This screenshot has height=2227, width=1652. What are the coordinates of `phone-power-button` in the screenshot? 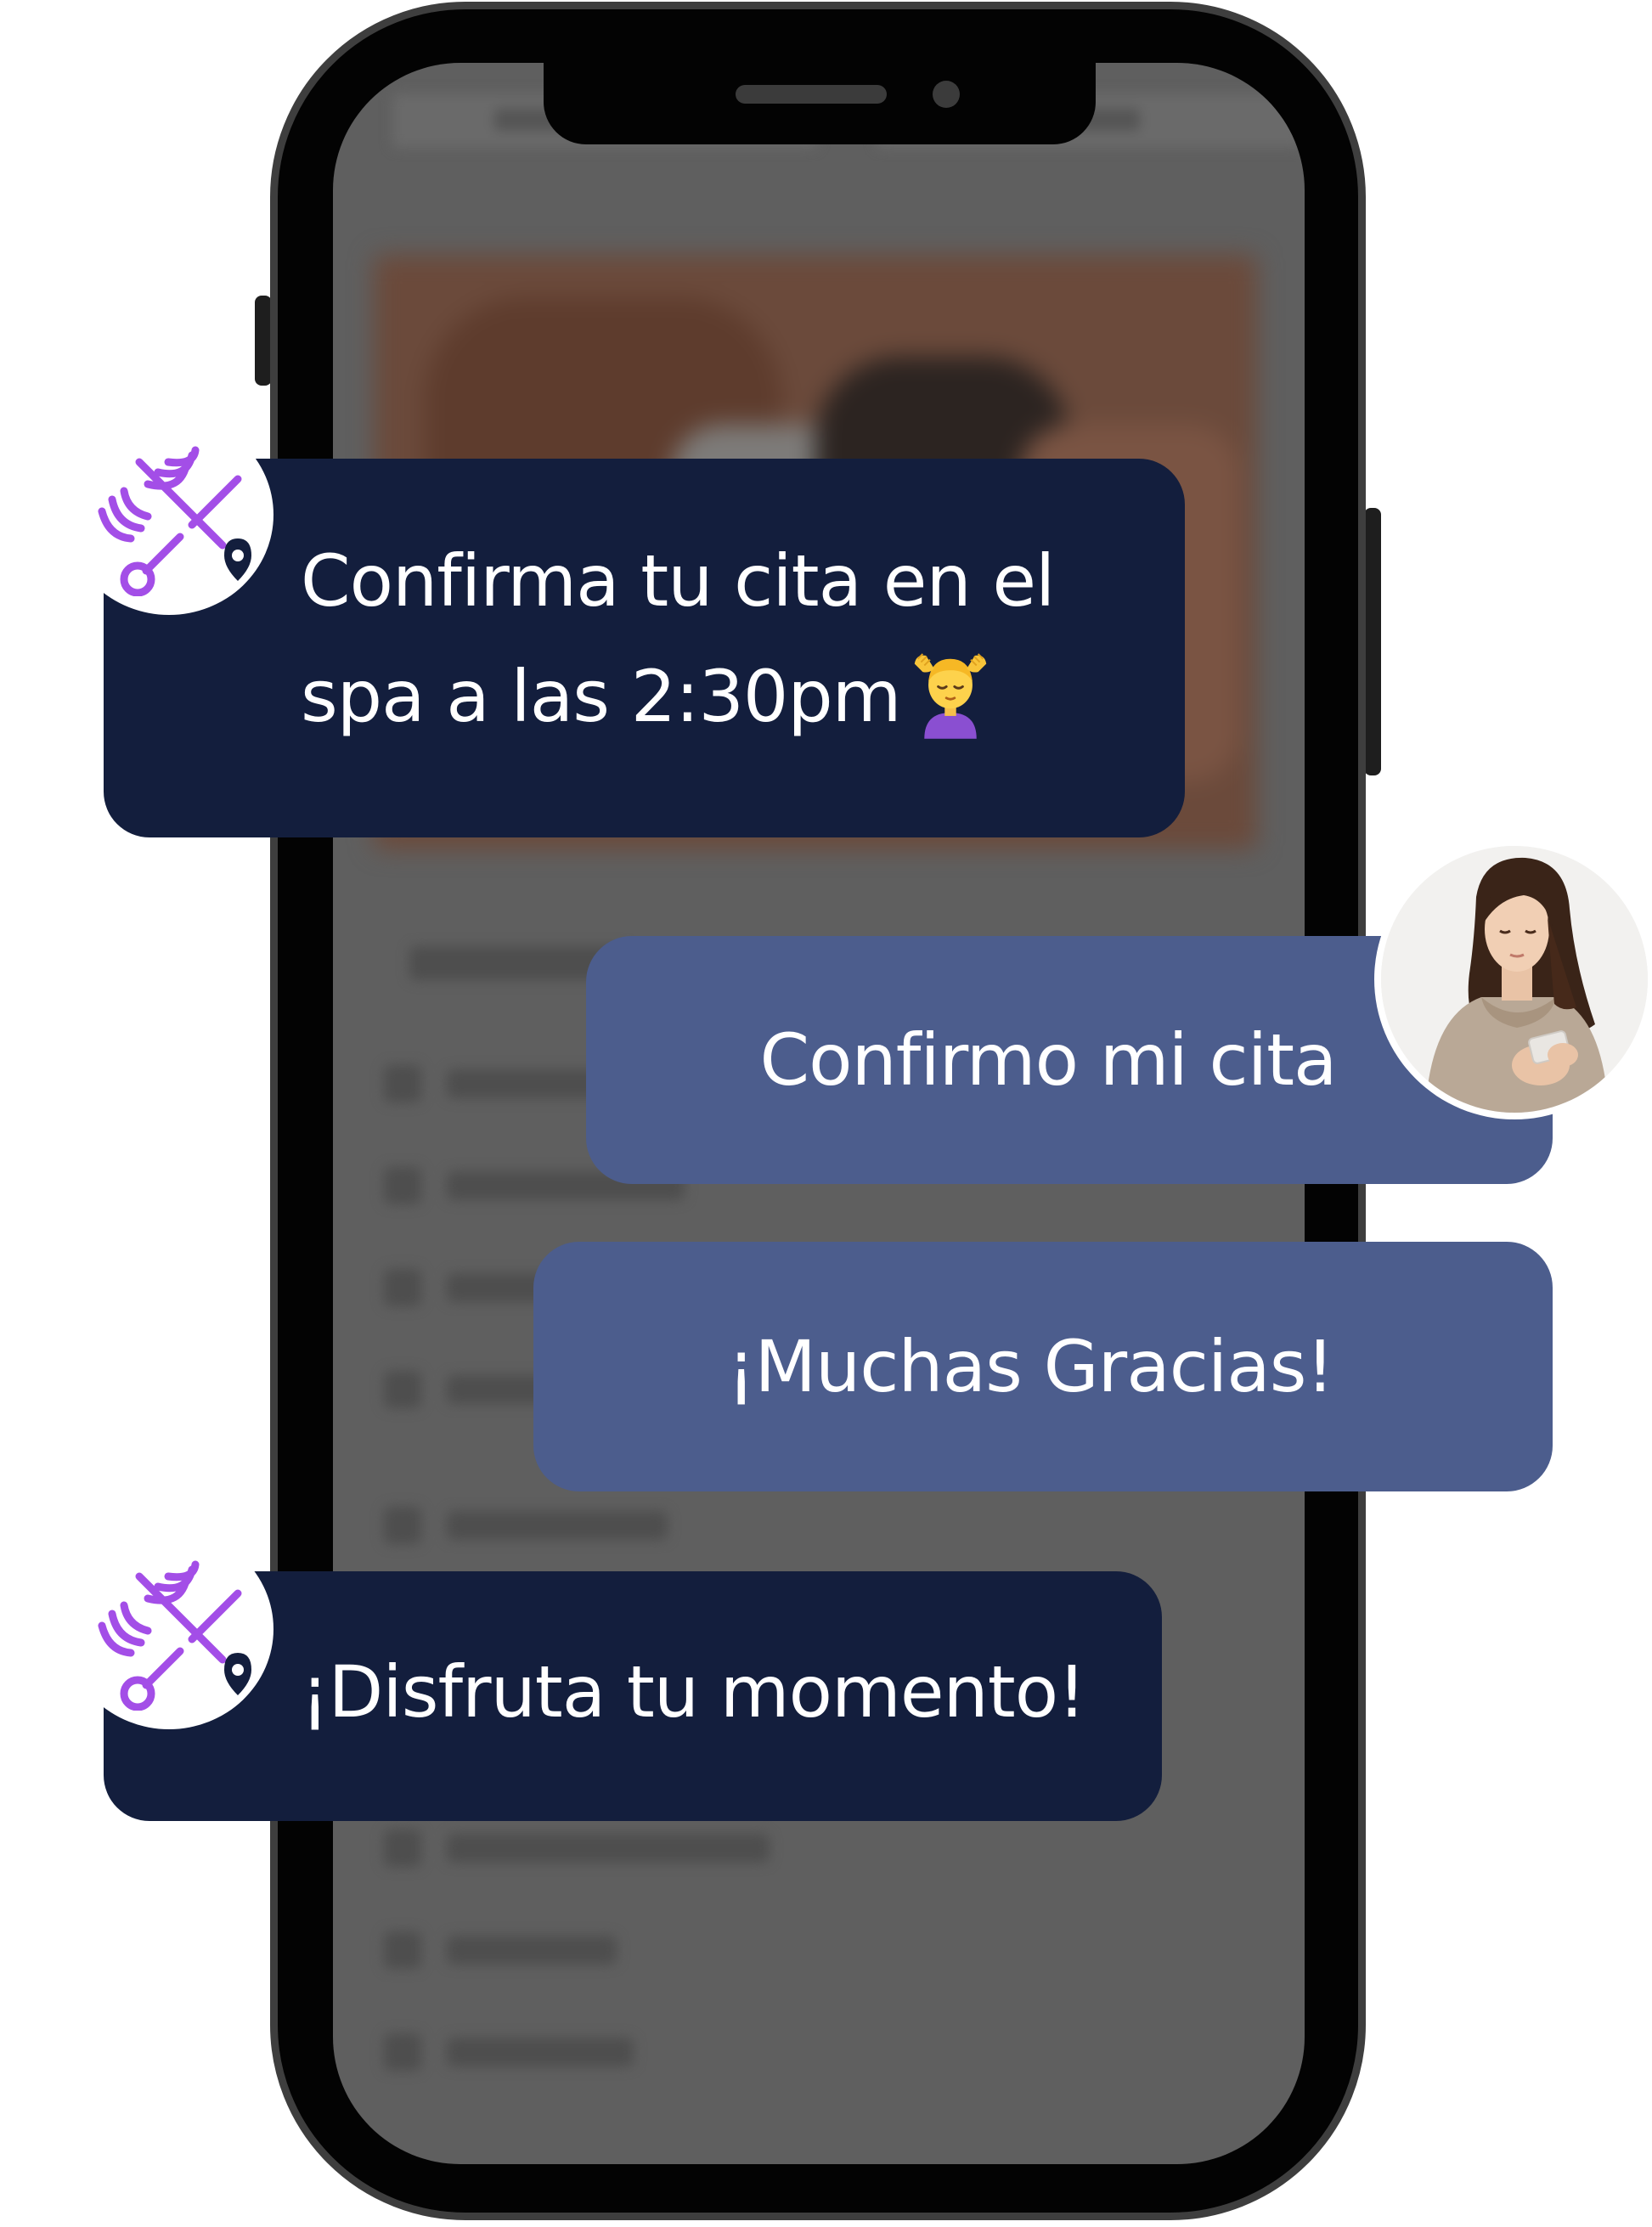 It's located at (1372, 641).